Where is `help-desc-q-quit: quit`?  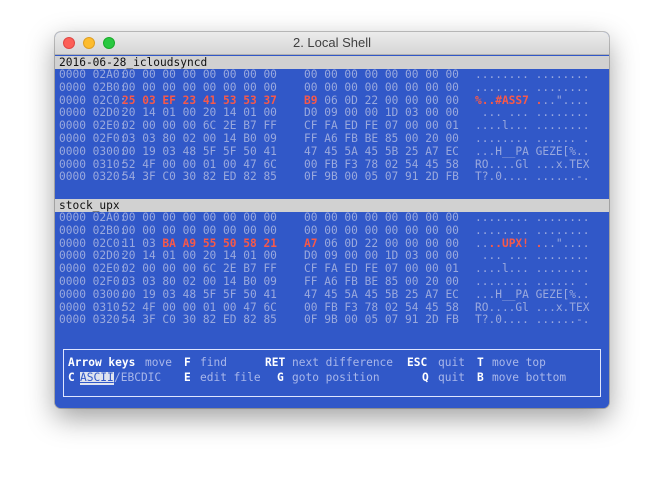 help-desc-q-quit: quit is located at coordinates (451, 377).